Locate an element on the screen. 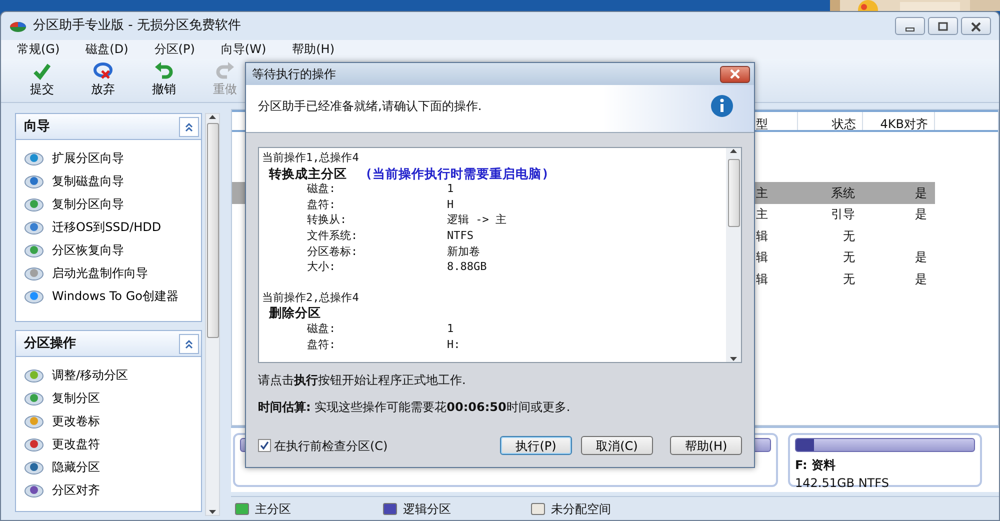  sidebar-item: 更改卷标 is located at coordinates (62, 420).